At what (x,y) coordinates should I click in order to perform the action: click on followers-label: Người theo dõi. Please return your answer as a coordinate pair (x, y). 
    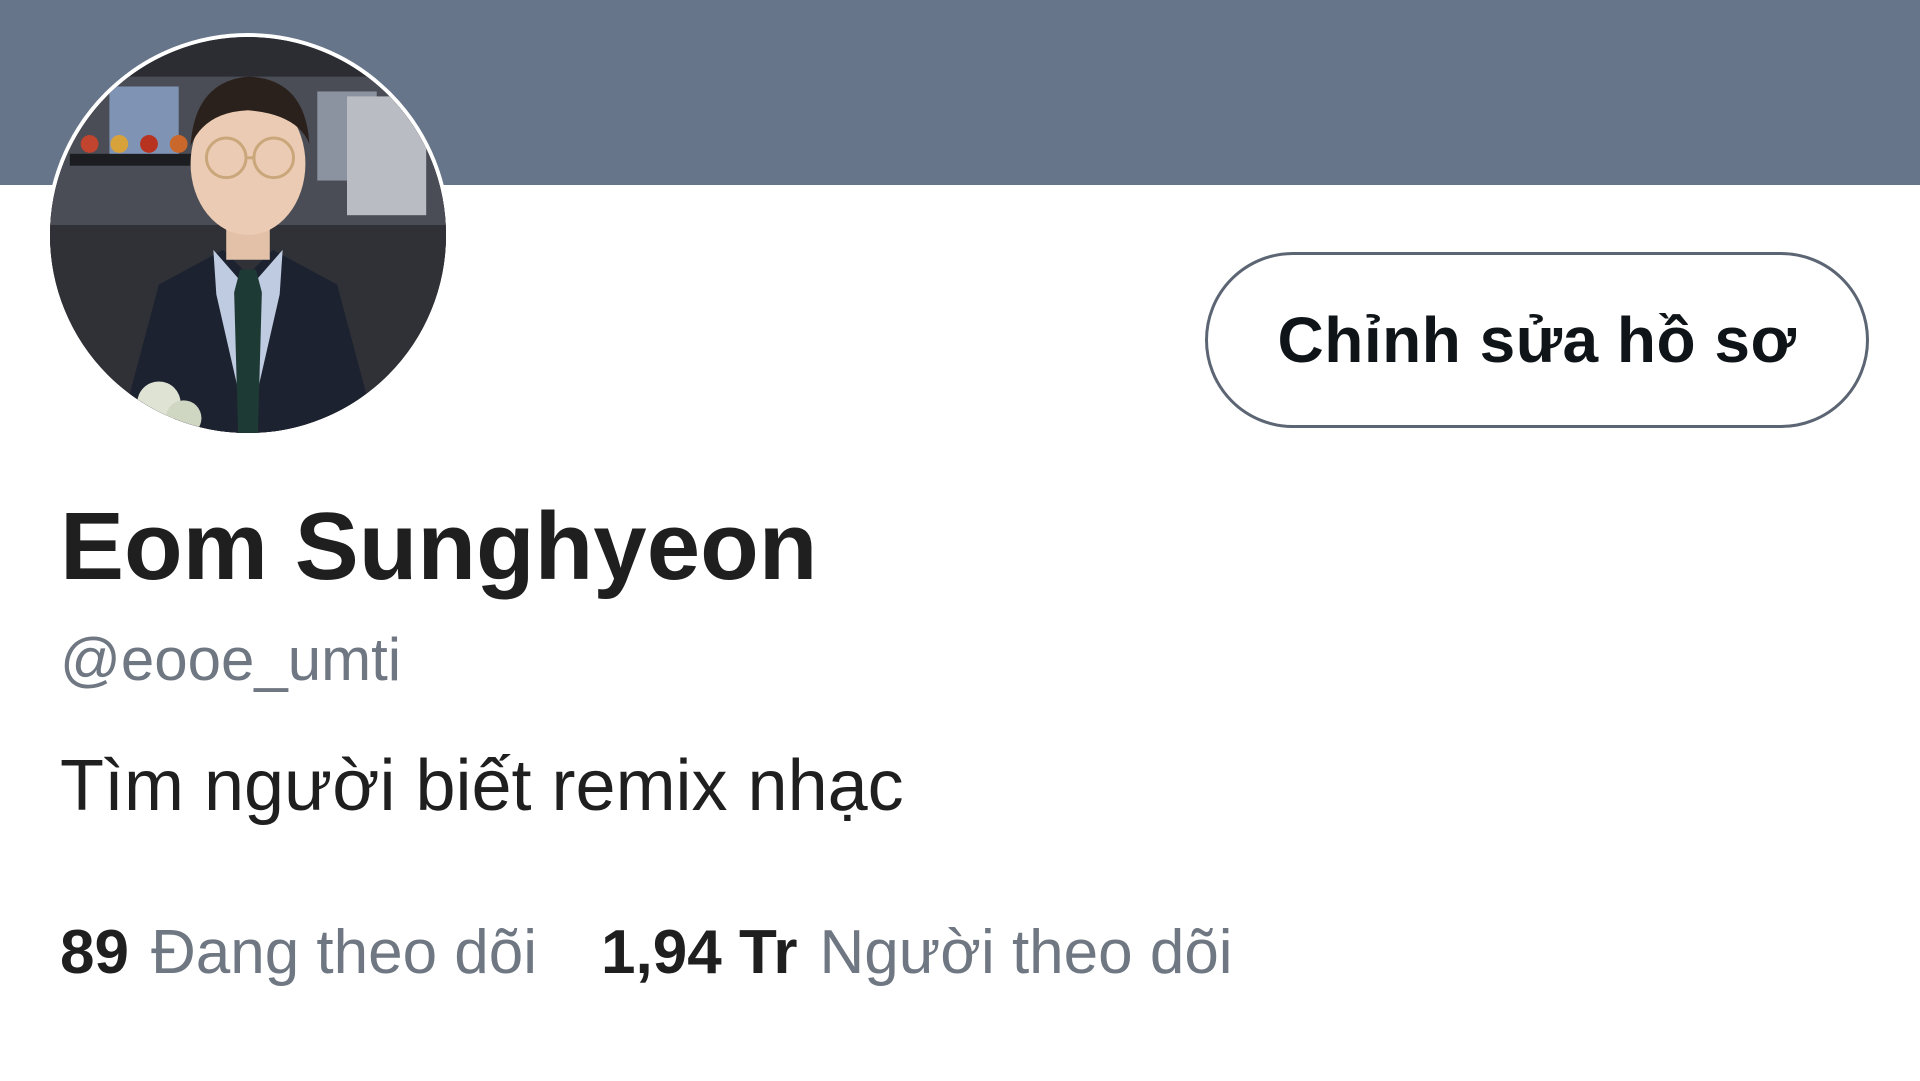
    Looking at the image, I should click on (1026, 952).